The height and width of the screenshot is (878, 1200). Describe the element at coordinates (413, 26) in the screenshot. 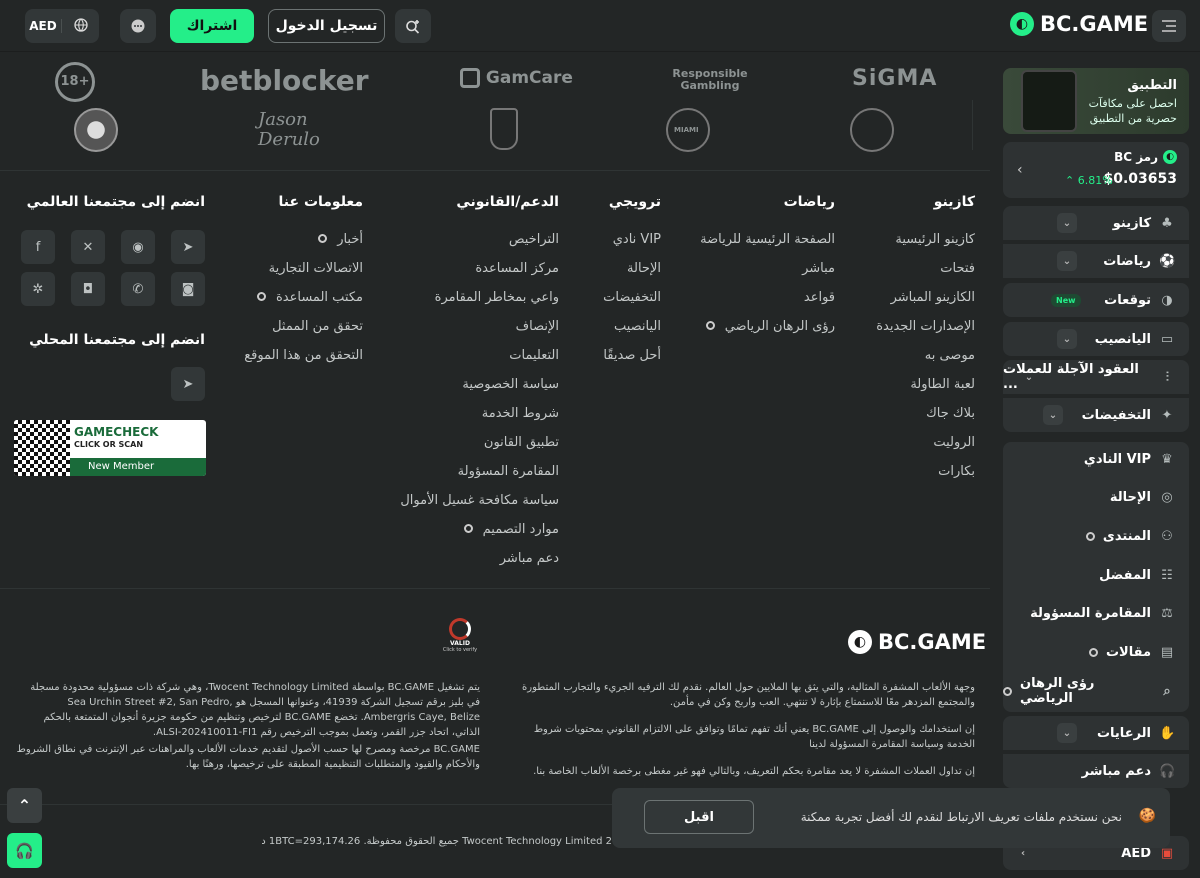

I see `search-button` at that location.